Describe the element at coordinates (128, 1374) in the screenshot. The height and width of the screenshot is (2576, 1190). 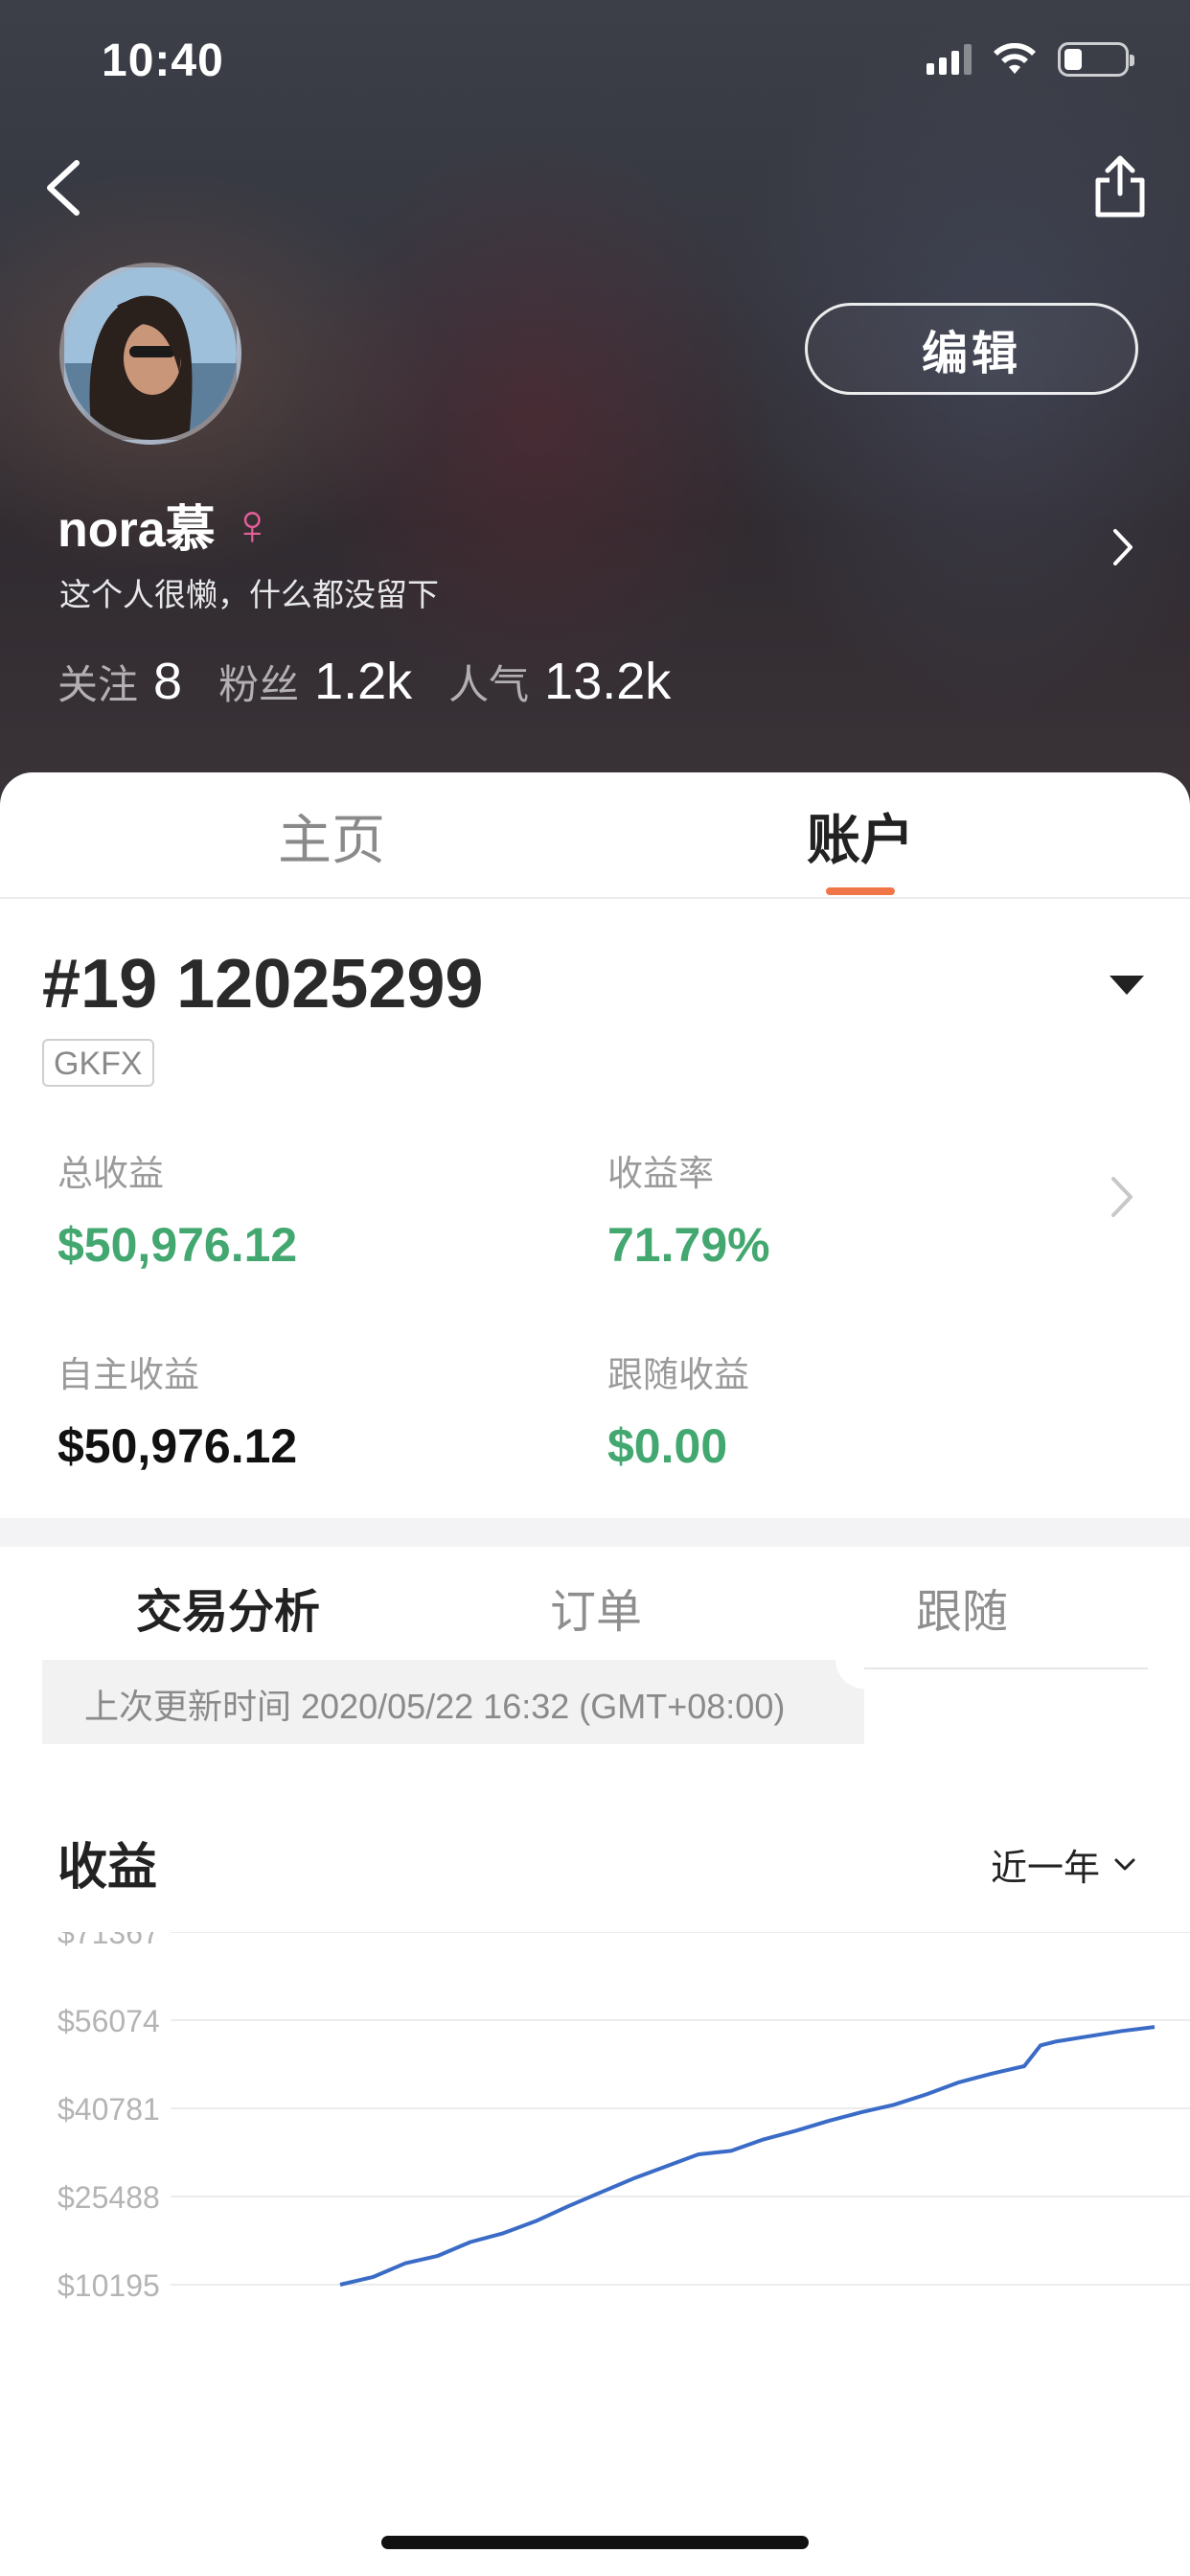
I see `metric-label: 自主收益` at that location.